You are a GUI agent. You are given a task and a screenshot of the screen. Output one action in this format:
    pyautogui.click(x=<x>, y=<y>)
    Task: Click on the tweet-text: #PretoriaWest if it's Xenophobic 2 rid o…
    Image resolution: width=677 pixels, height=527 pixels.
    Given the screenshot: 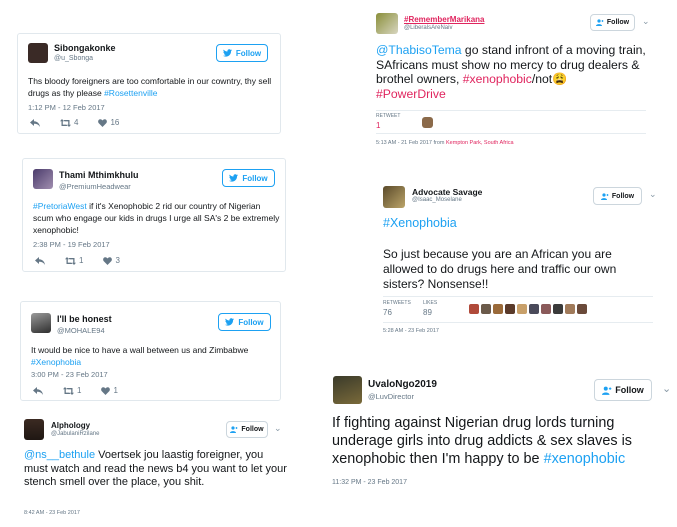 What is the action you would take?
    pyautogui.click(x=157, y=218)
    